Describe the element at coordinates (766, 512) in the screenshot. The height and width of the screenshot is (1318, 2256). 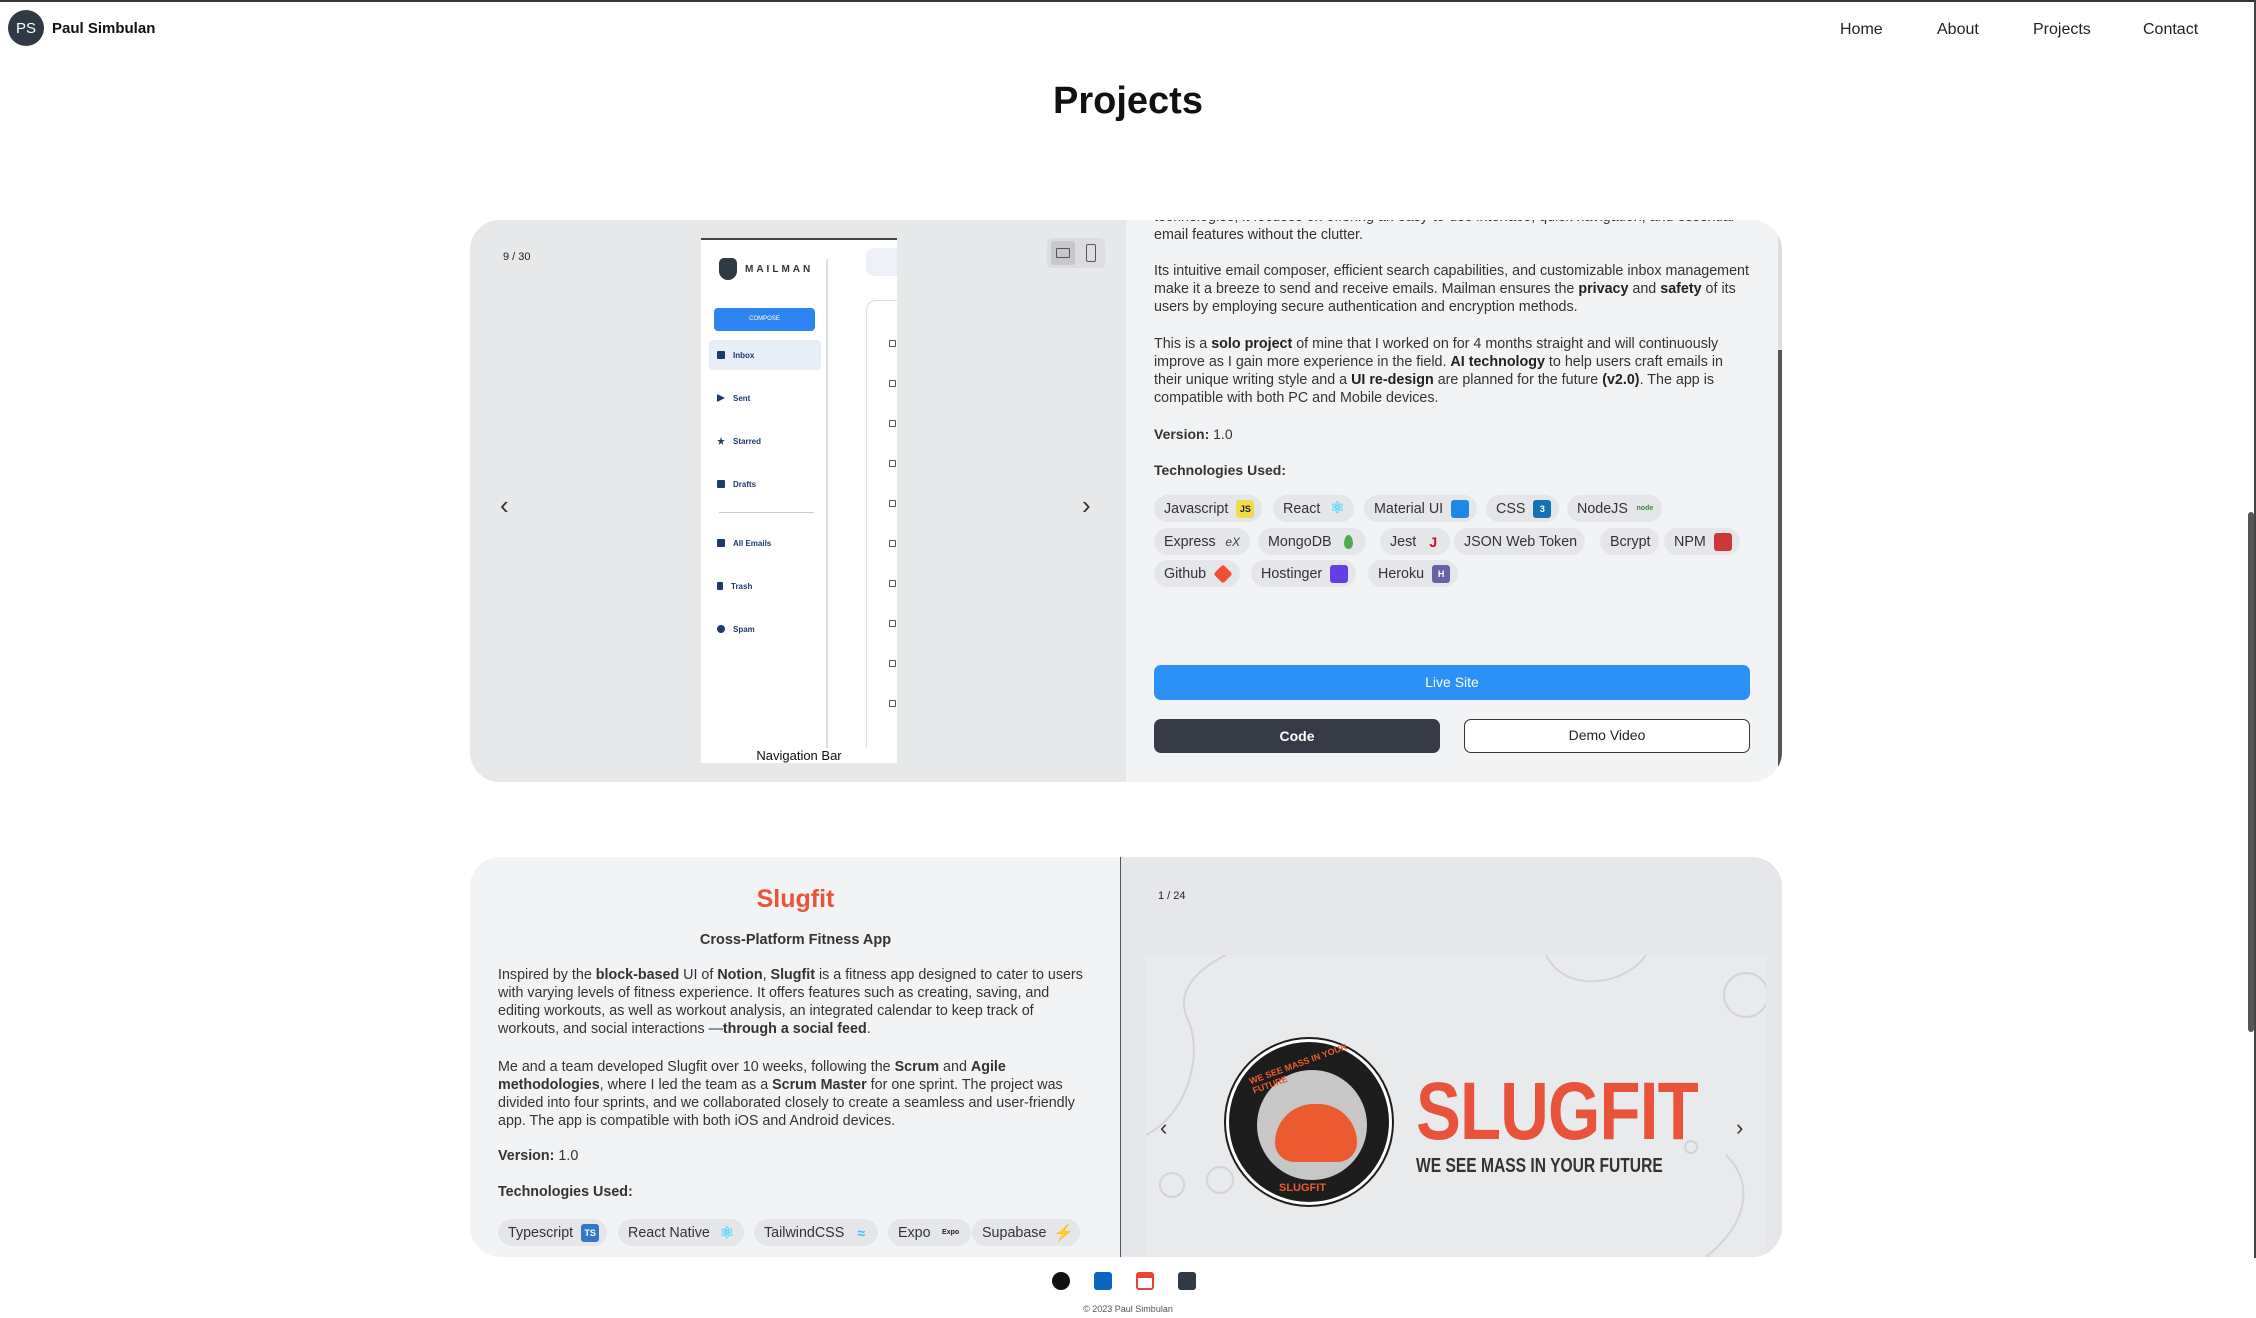
I see `mock-divider` at that location.